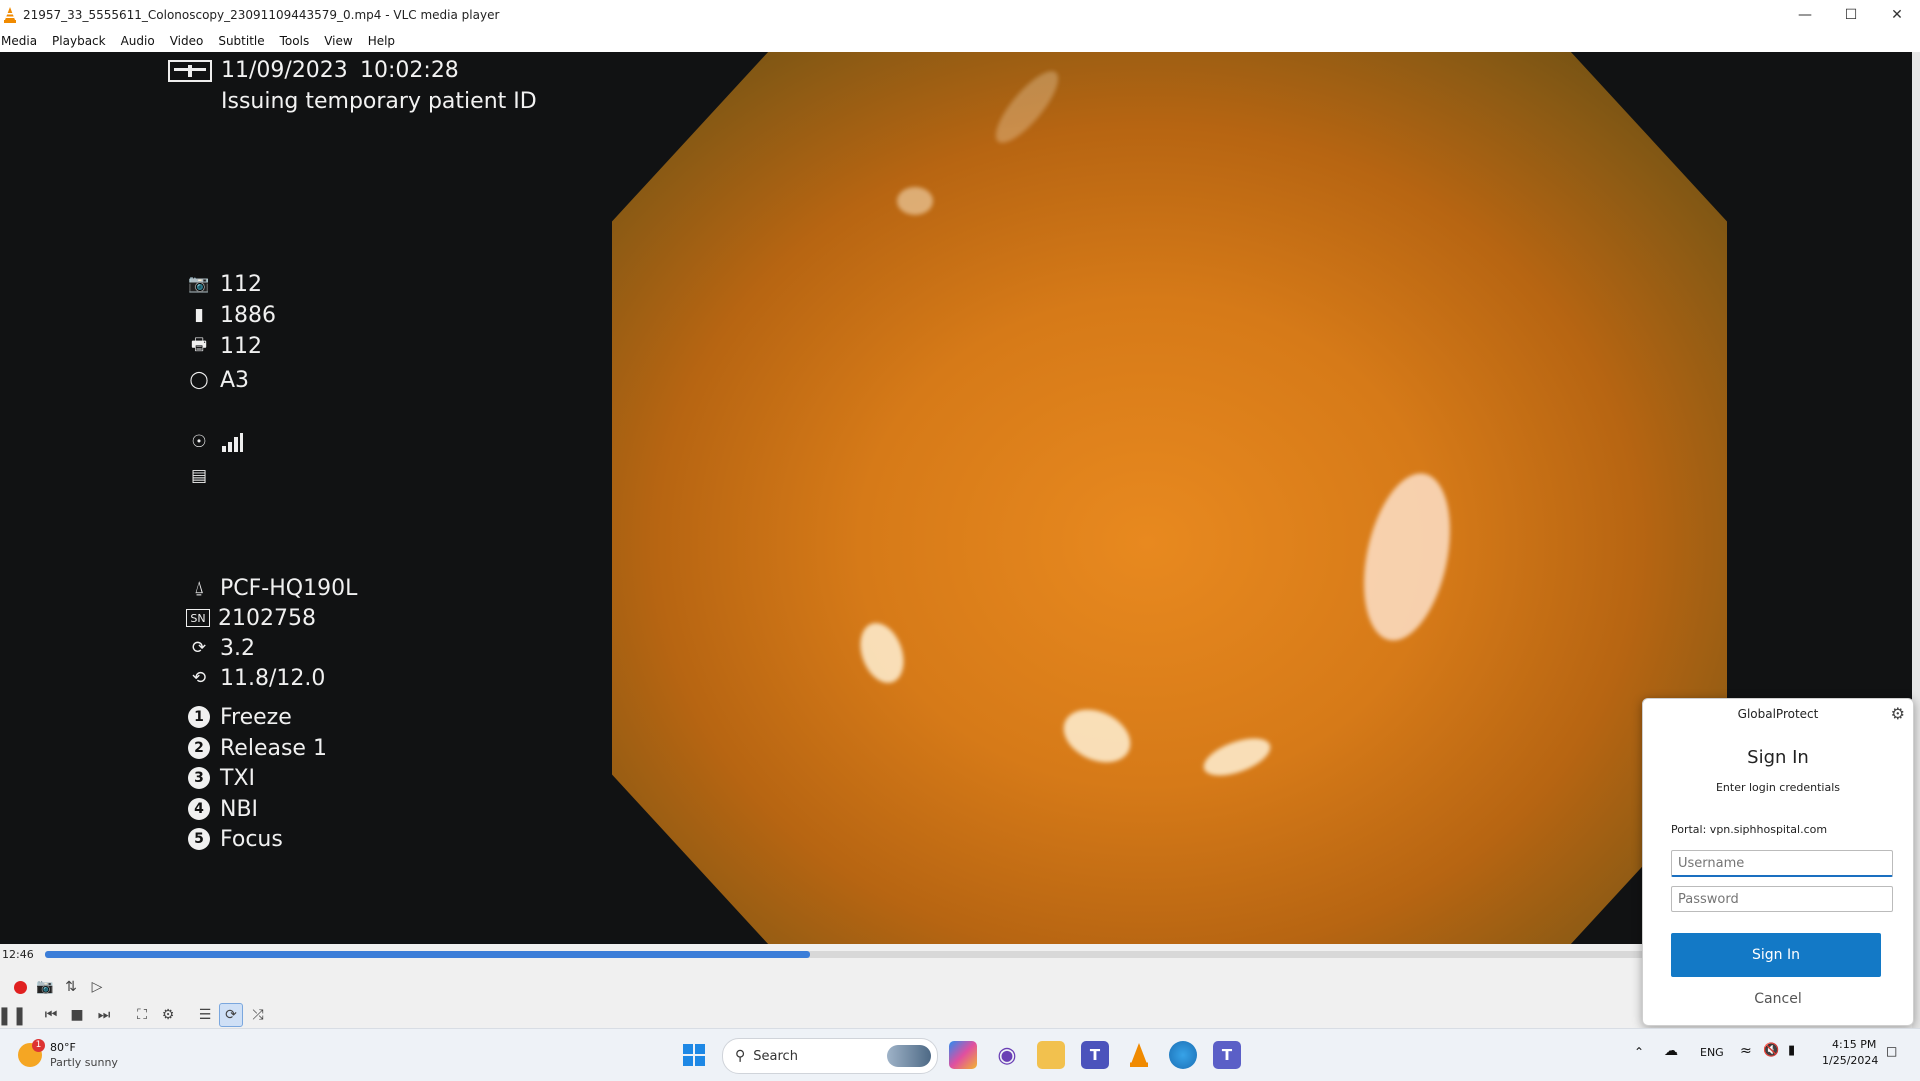  What do you see at coordinates (231, 315) in the screenshot?
I see `osd-stat-row: ▮ 1886` at bounding box center [231, 315].